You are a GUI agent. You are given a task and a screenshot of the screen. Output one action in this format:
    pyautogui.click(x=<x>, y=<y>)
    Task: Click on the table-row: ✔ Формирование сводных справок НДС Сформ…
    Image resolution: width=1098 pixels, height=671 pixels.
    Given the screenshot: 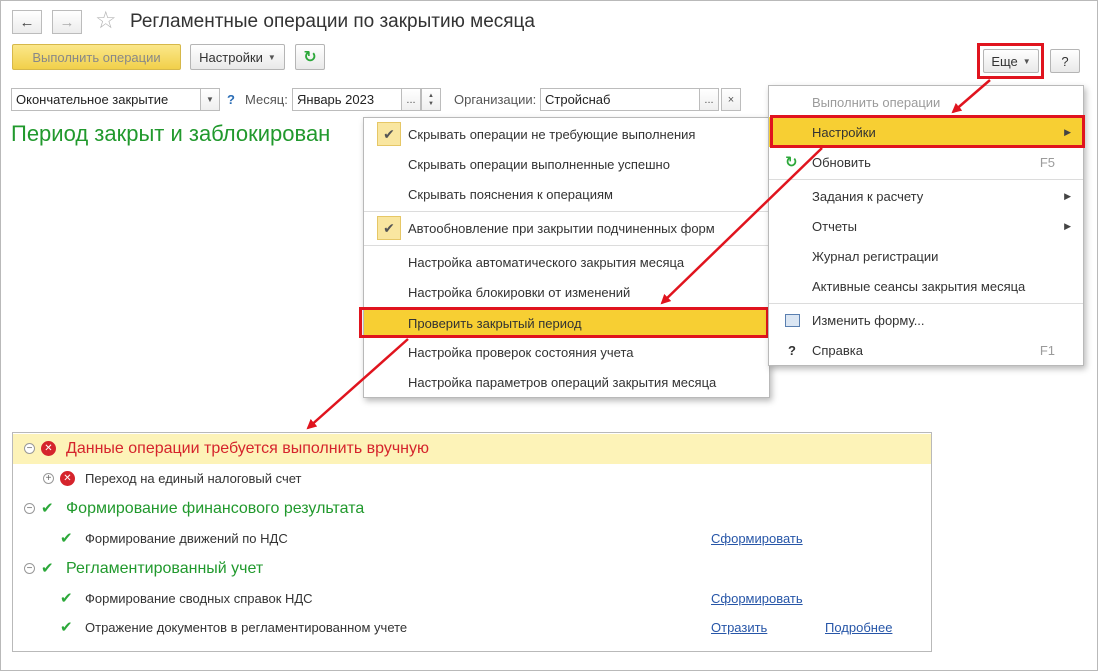 What is the action you would take?
    pyautogui.click(x=431, y=598)
    